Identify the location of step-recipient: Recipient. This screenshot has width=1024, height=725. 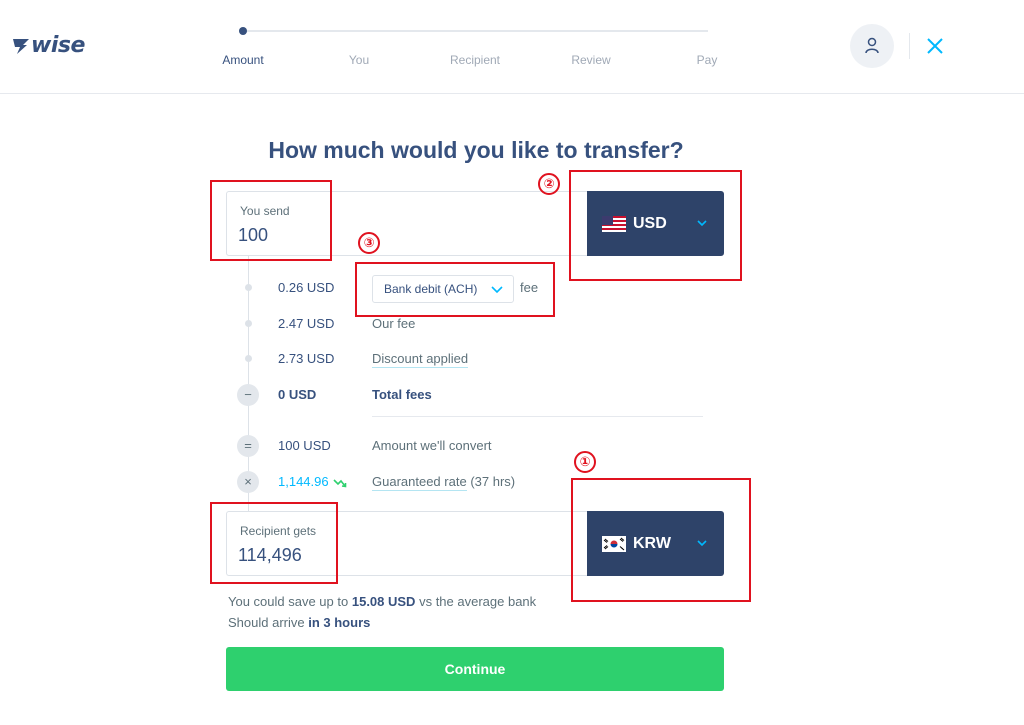
(475, 60).